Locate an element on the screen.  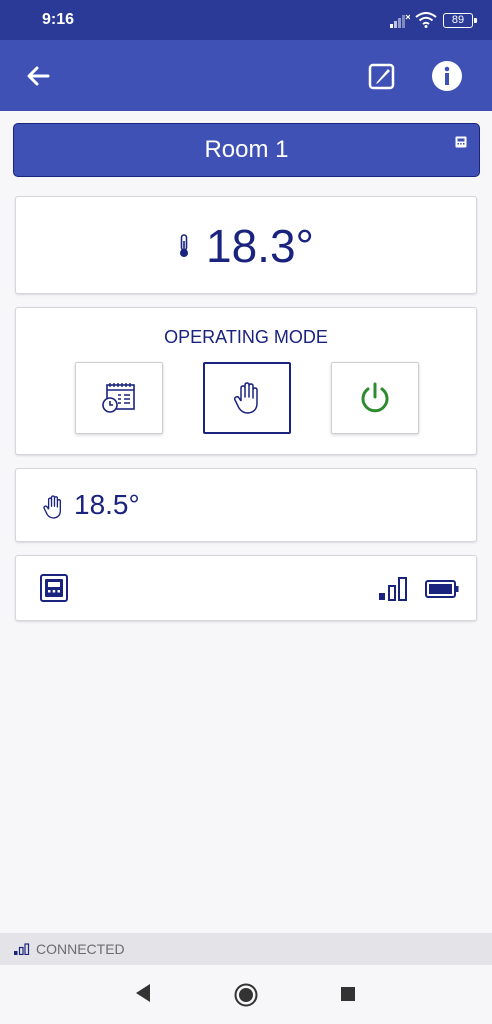
arrow-left-icon is located at coordinates (38, 76).